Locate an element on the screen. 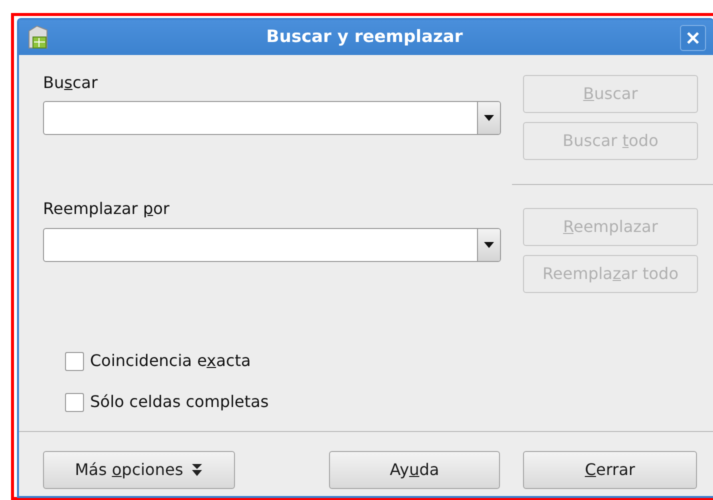 The width and height of the screenshot is (713, 500). replace-label: Reemplazar por is located at coordinates (106, 209).